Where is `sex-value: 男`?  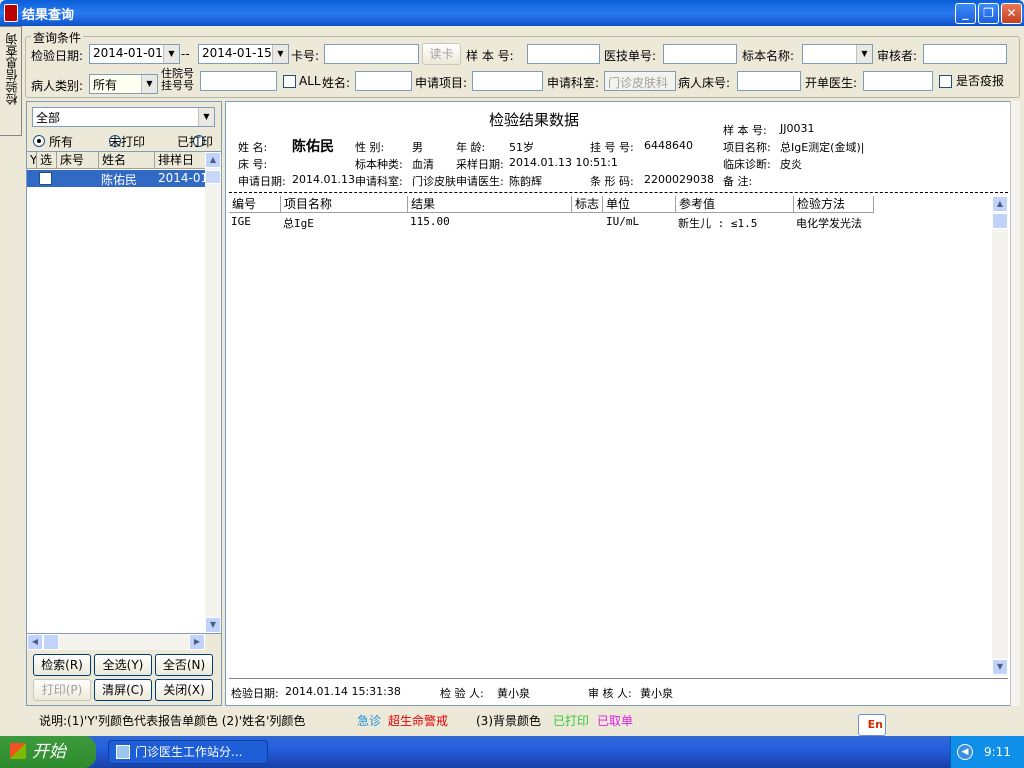 sex-value: 男 is located at coordinates (417, 147).